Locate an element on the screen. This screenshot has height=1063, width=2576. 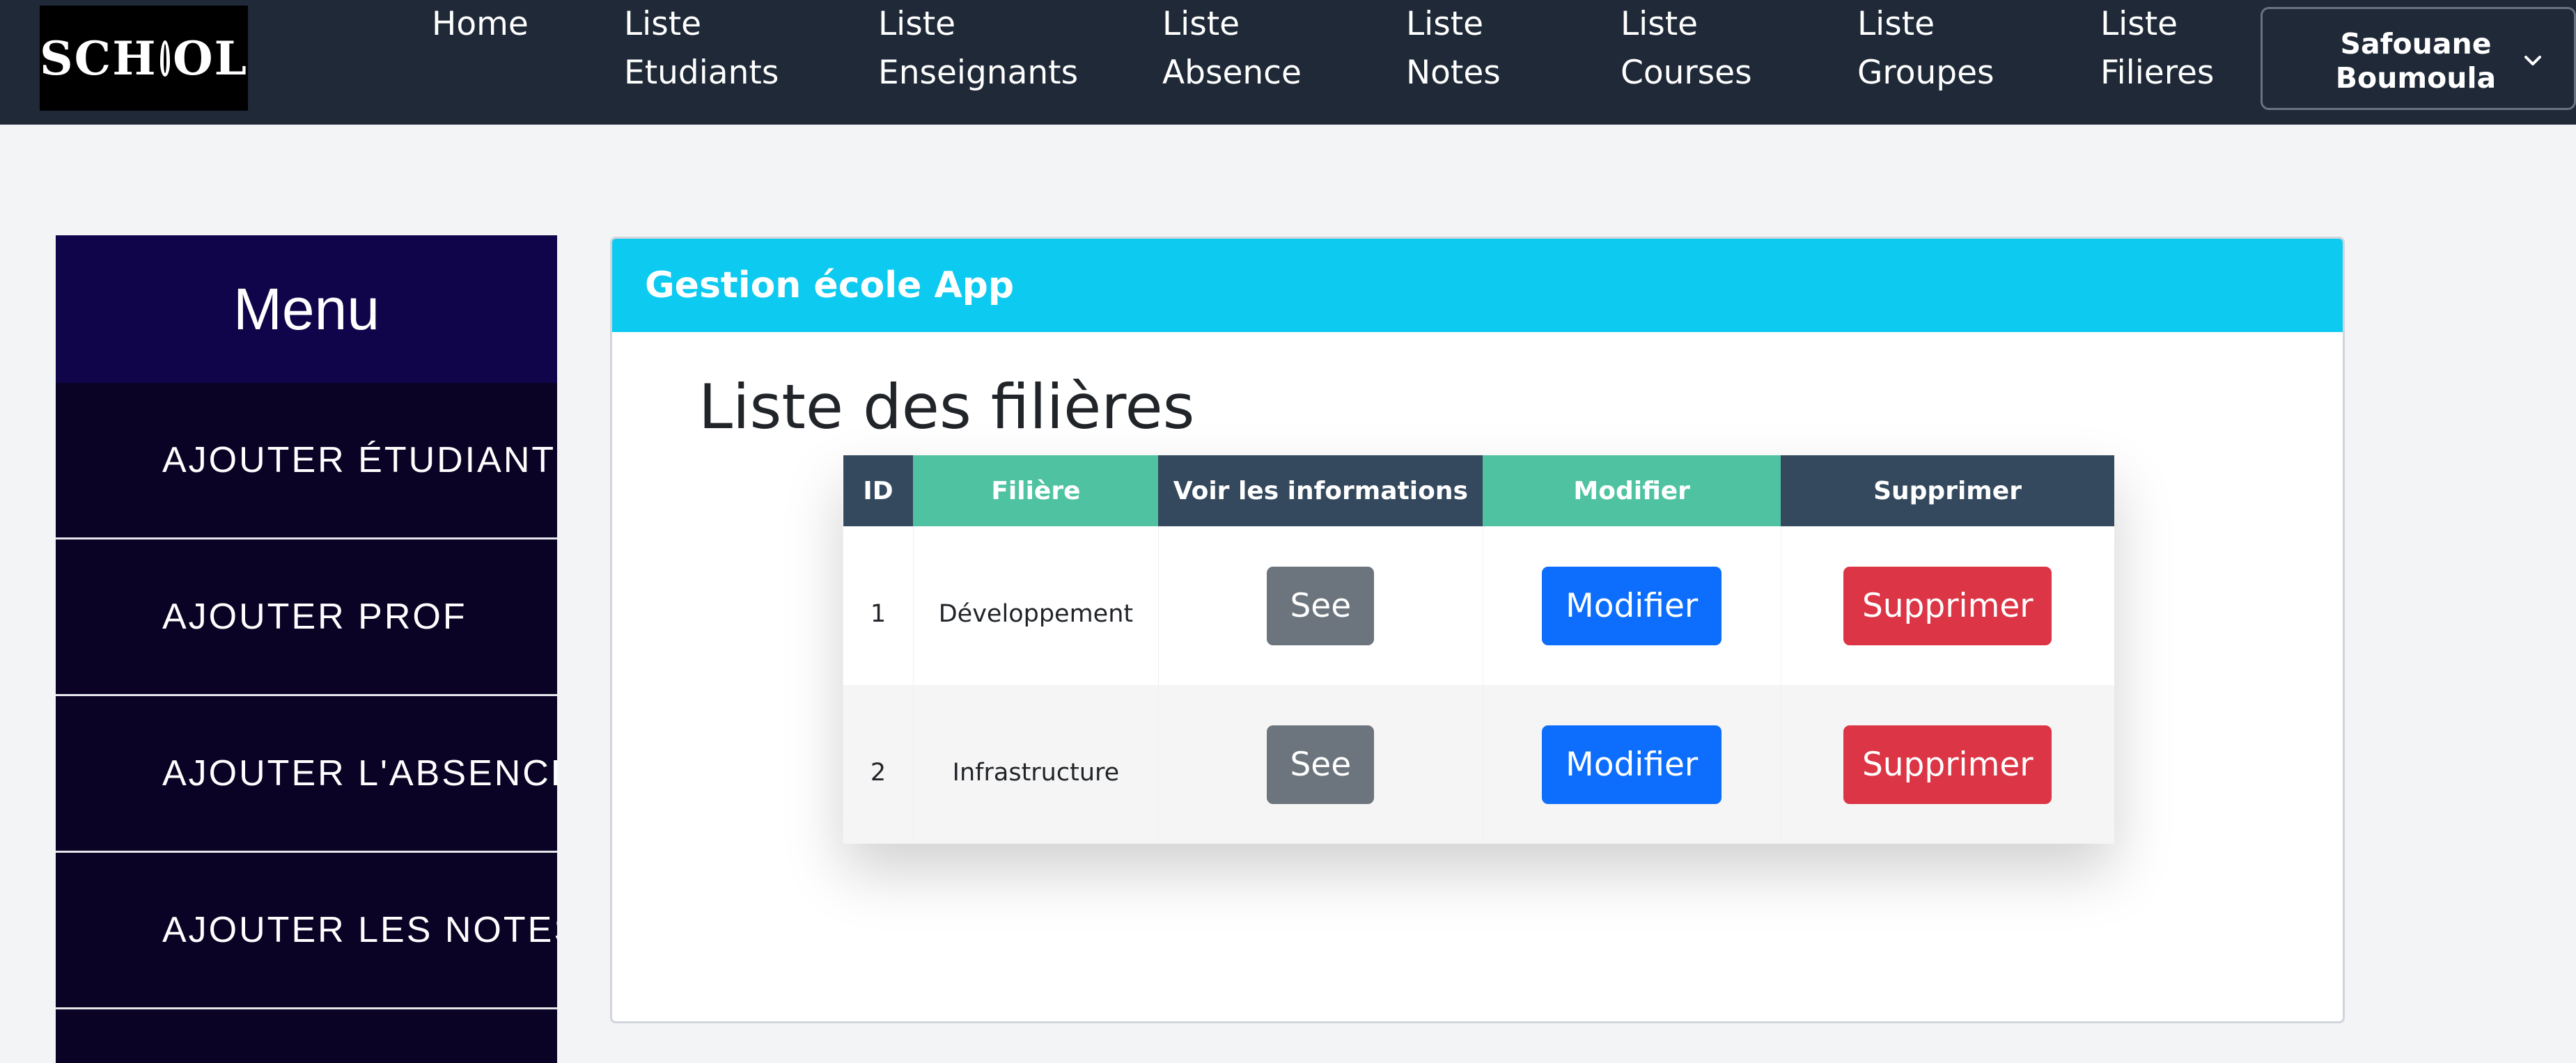
column-header-supprimer: Supprimer is located at coordinates (1948, 490).